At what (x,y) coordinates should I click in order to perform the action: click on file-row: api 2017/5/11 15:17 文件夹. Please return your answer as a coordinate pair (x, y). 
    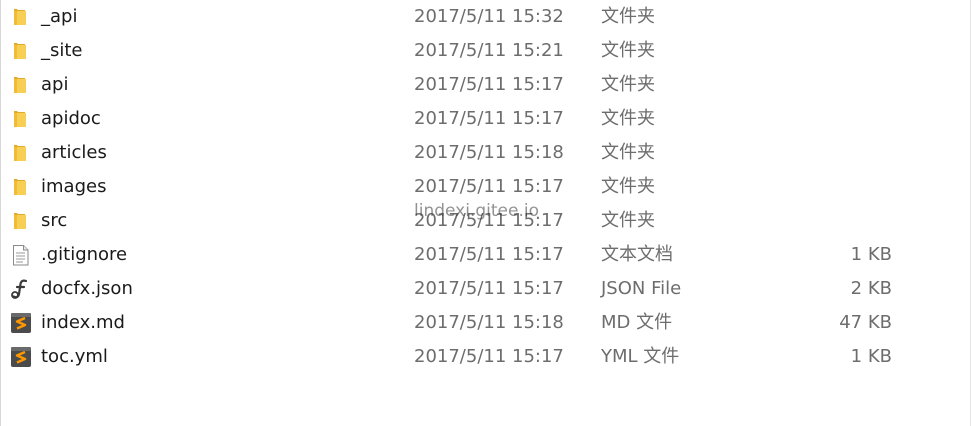
    Looking at the image, I should click on (485, 85).